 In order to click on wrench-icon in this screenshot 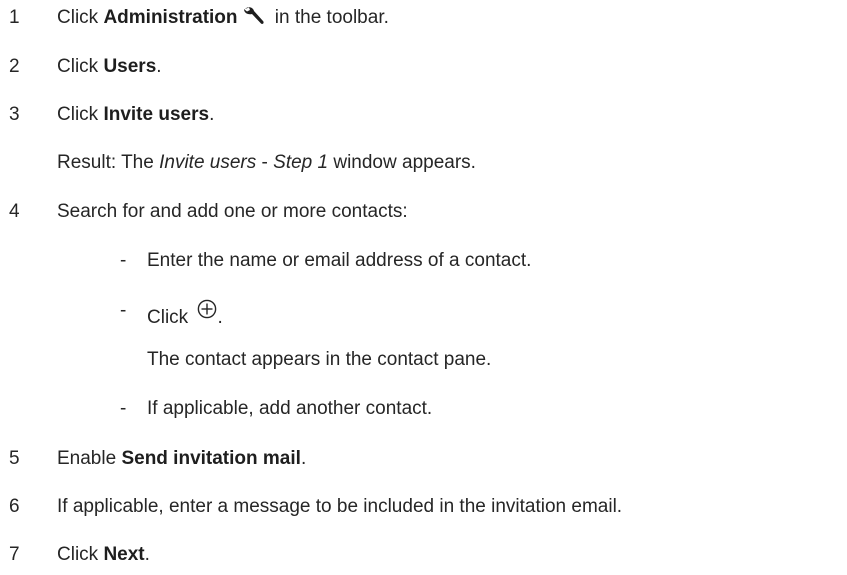, I will do `click(254, 19)`.